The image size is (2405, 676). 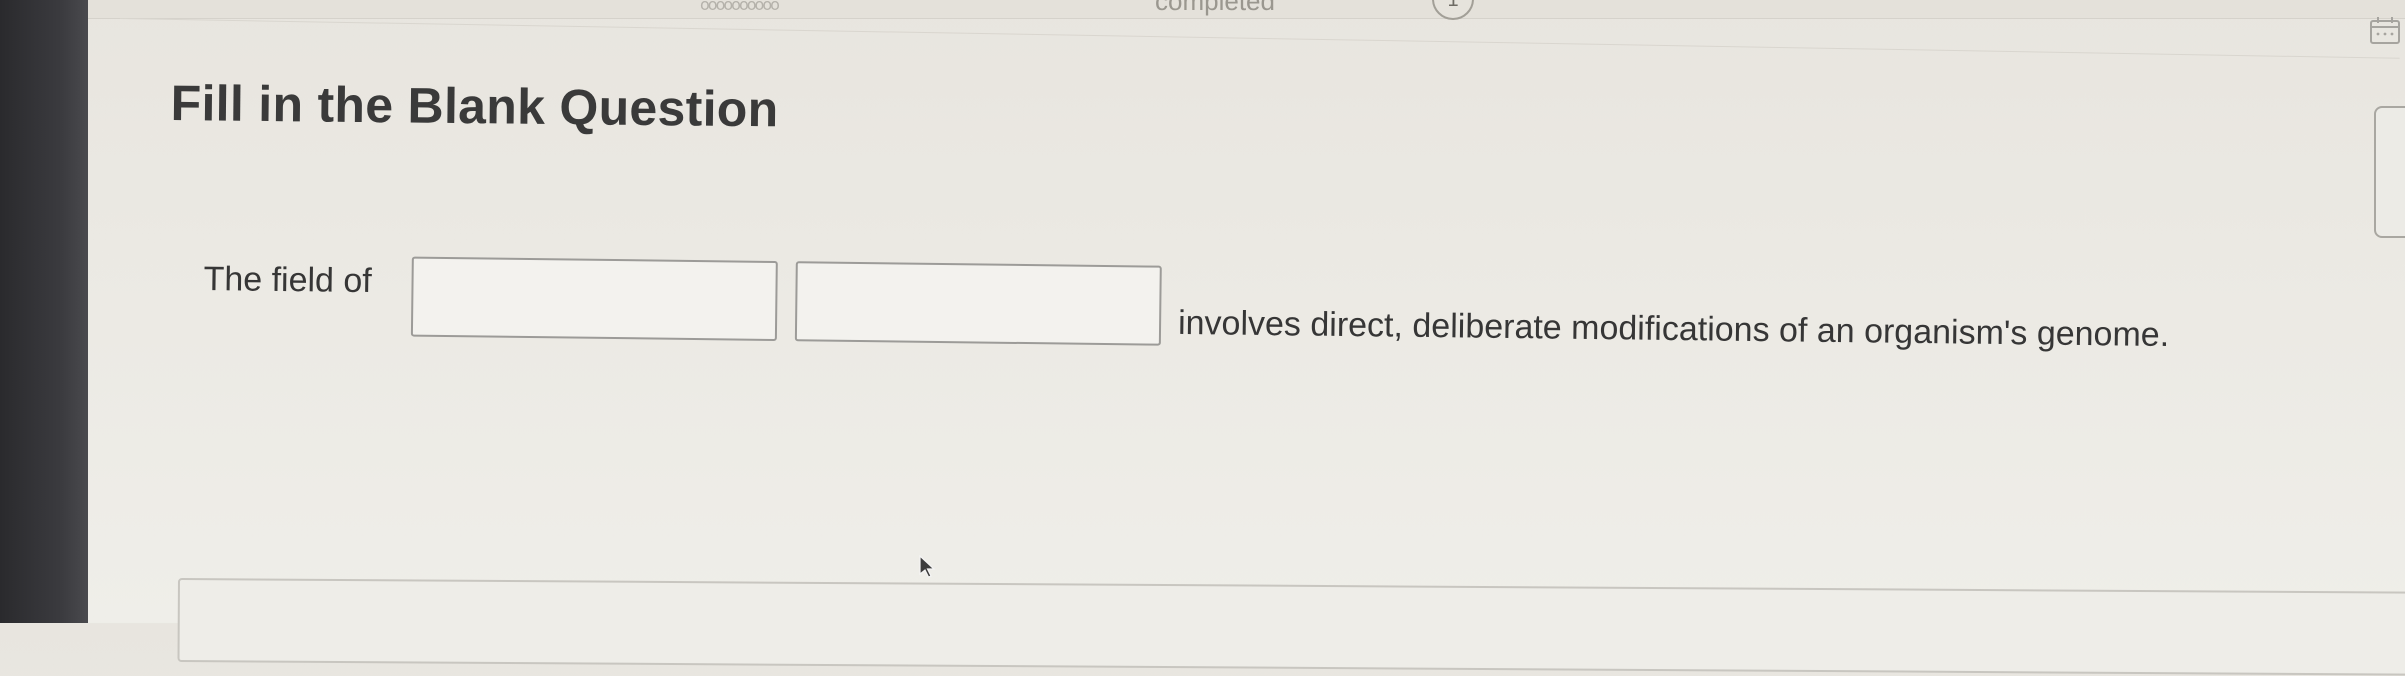 I want to click on header-divider, so click(x=1259, y=38).